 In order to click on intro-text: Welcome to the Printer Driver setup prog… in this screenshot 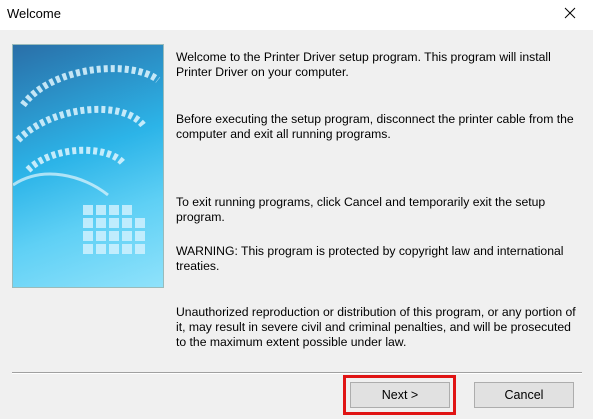, I will do `click(363, 64)`.